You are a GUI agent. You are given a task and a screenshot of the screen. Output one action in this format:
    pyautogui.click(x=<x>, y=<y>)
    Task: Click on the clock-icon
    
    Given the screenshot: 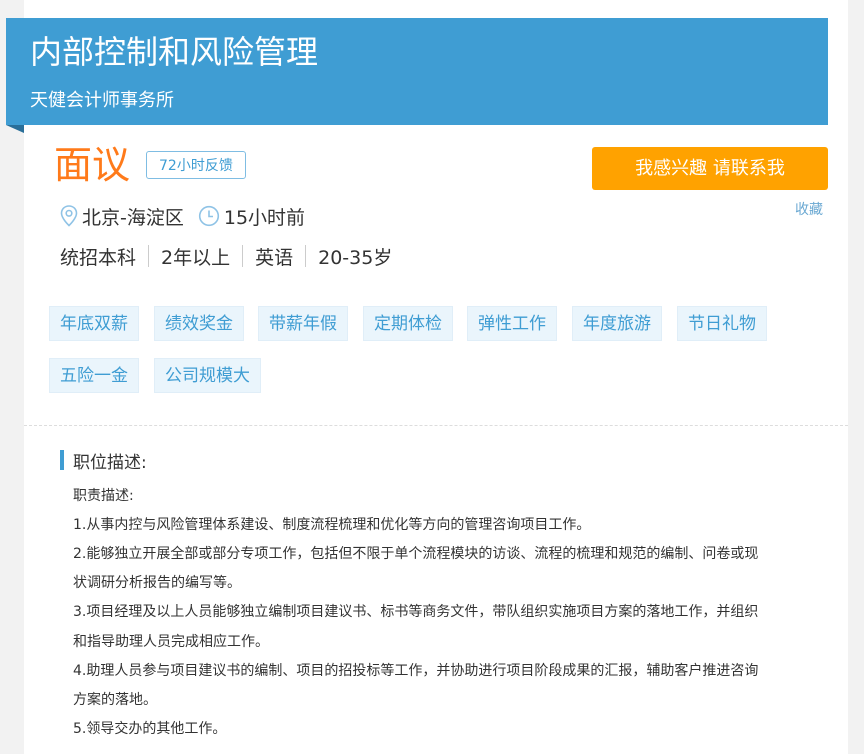 What is the action you would take?
    pyautogui.click(x=209, y=216)
    